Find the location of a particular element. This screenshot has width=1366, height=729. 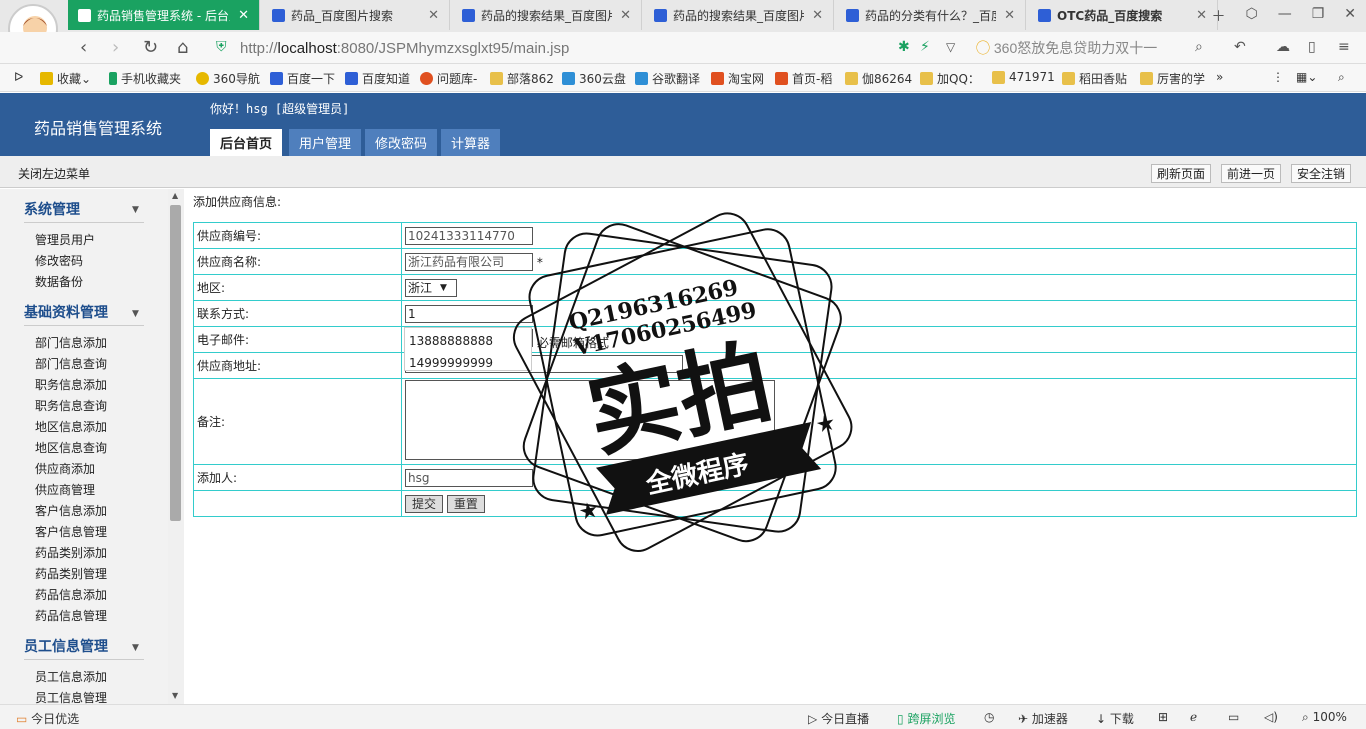

nav-user-management: 用户管理 is located at coordinates (325, 142).